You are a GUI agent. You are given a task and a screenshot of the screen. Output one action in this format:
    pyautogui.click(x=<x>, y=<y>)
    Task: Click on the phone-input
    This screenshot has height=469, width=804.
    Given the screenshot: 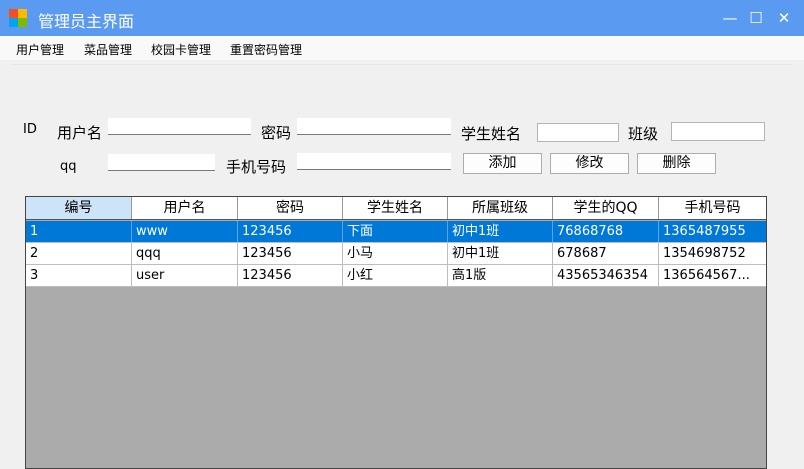 What is the action you would take?
    pyautogui.click(x=374, y=161)
    